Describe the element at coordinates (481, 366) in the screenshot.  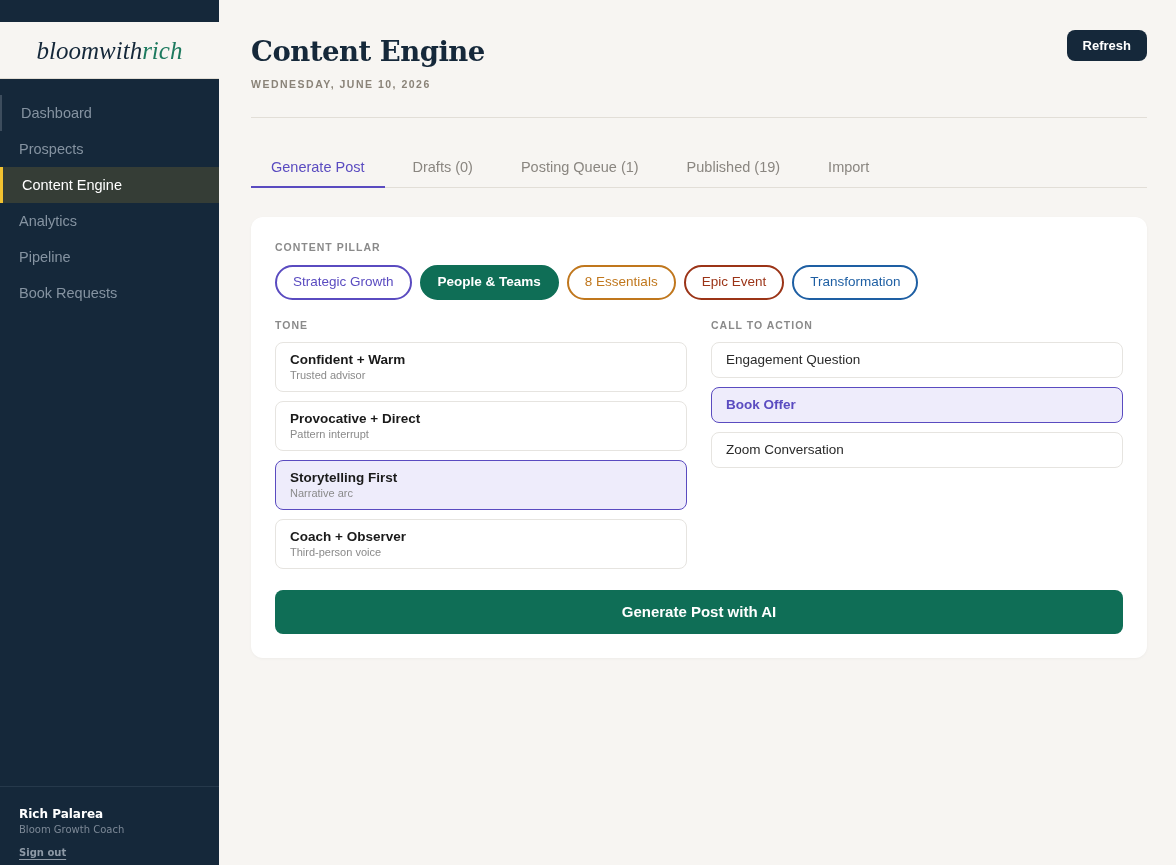
I see `tone-option: Confident + Warm Trusted advisor` at that location.